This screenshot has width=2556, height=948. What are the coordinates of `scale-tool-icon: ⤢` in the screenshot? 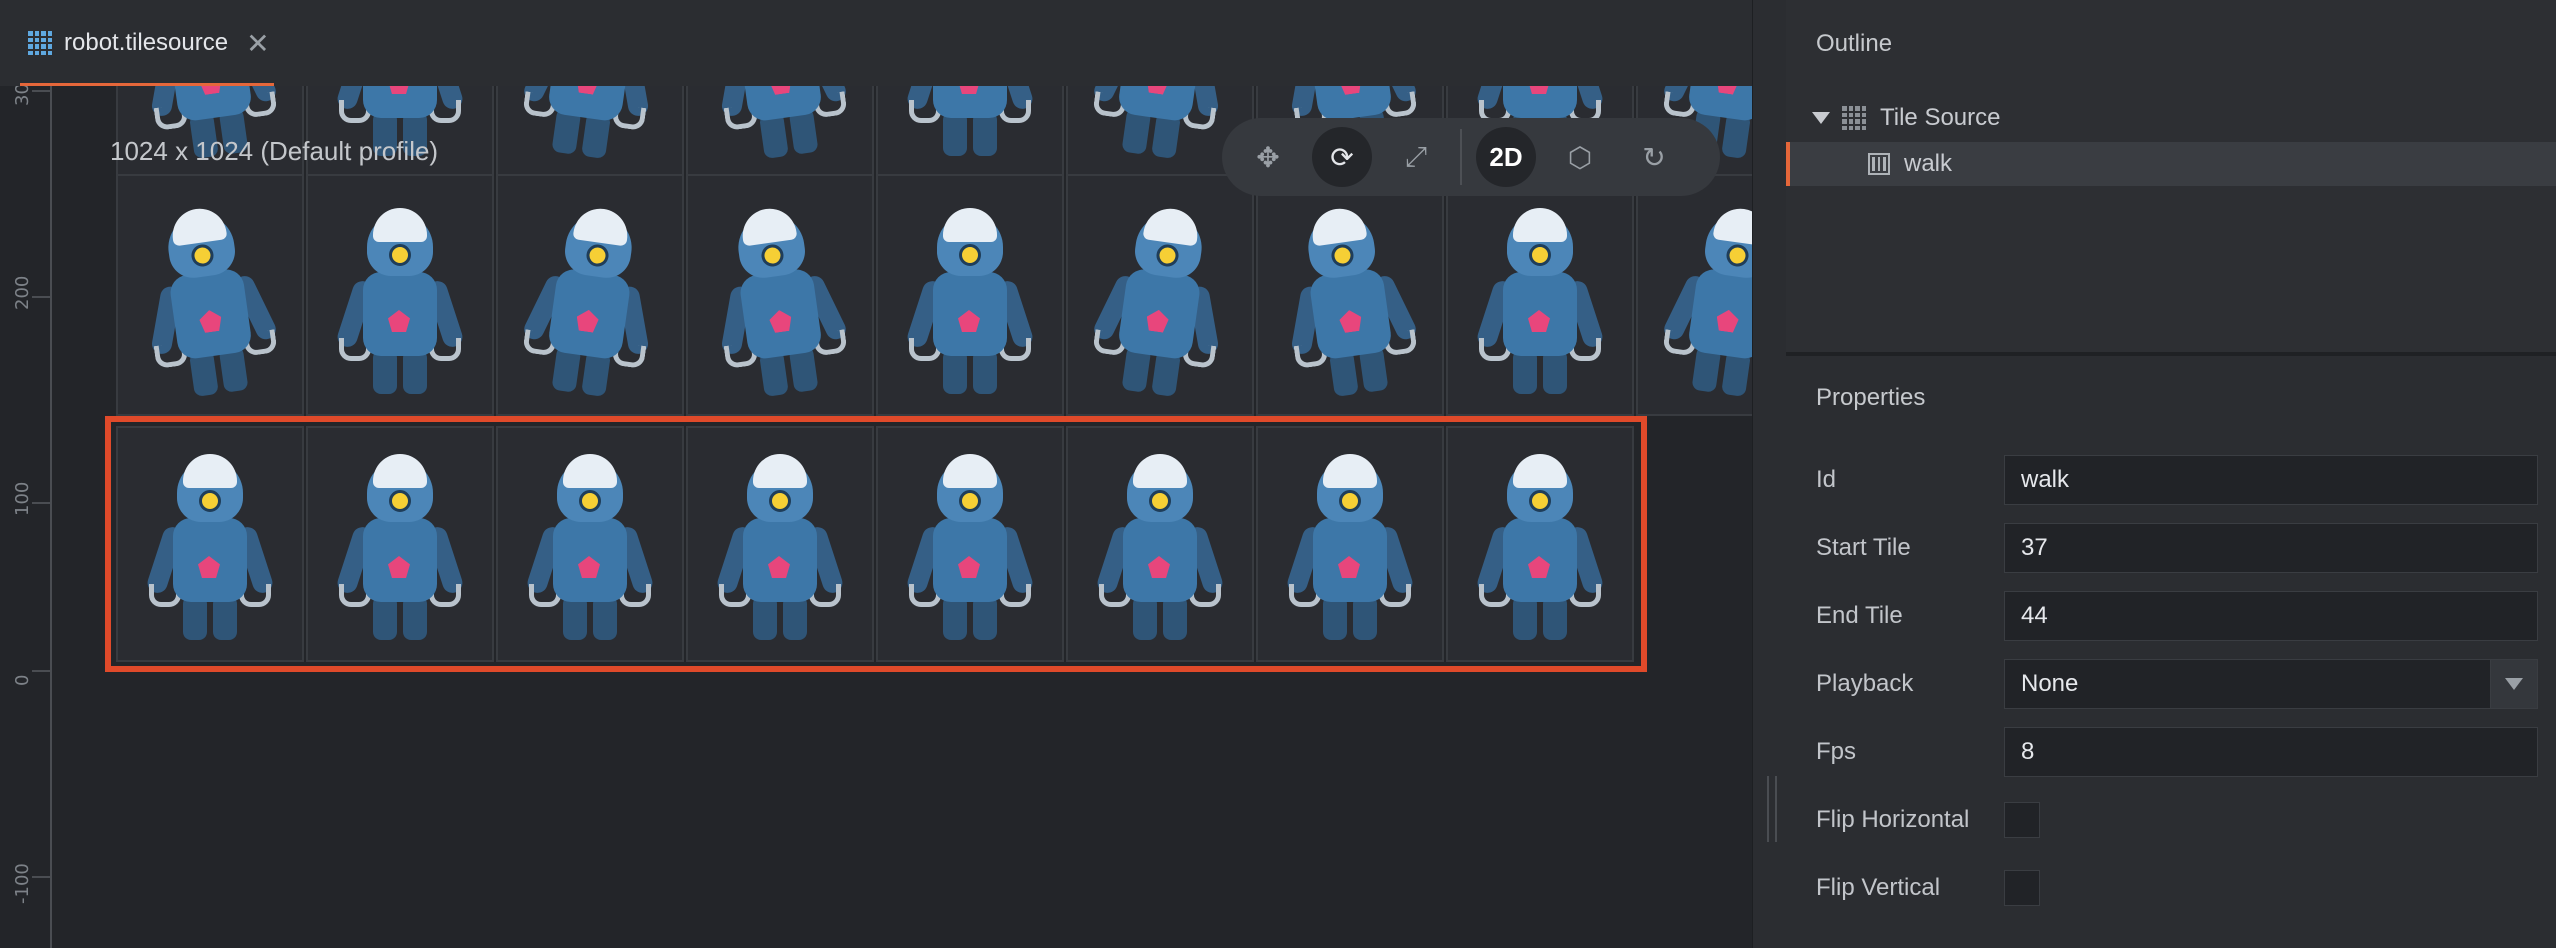 It's located at (1416, 157).